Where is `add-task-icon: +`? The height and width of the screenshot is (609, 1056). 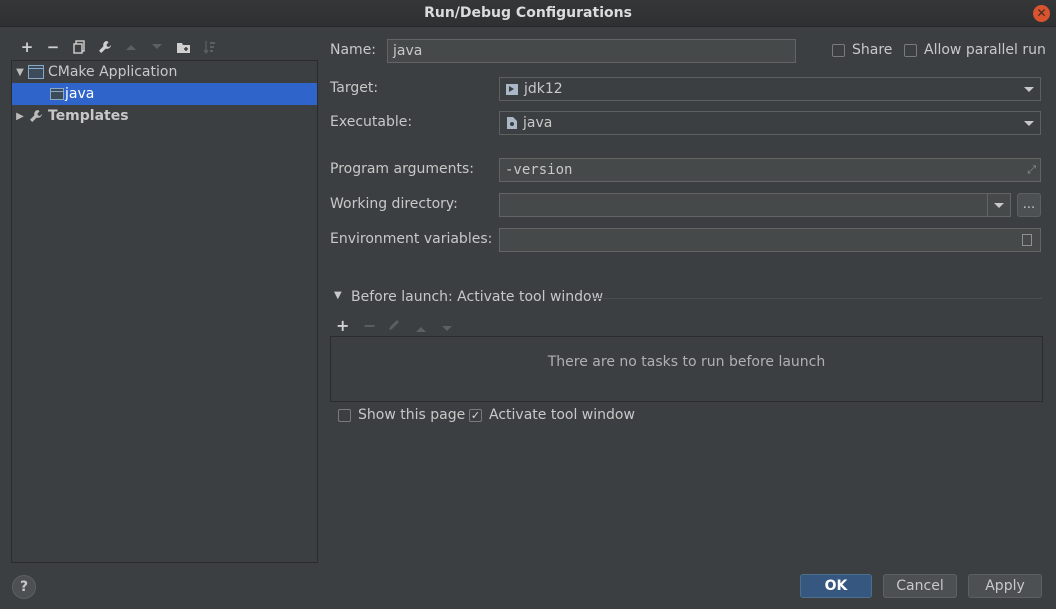
add-task-icon: + is located at coordinates (342, 325).